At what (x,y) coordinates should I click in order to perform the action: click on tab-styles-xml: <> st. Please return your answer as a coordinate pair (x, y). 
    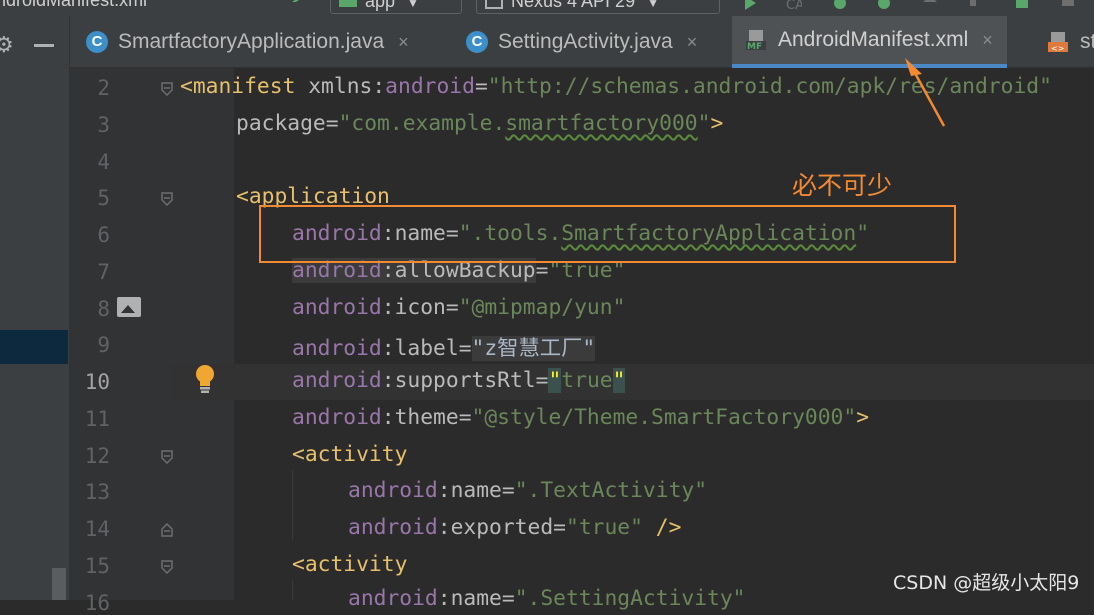
    Looking at the image, I should click on (1071, 42).